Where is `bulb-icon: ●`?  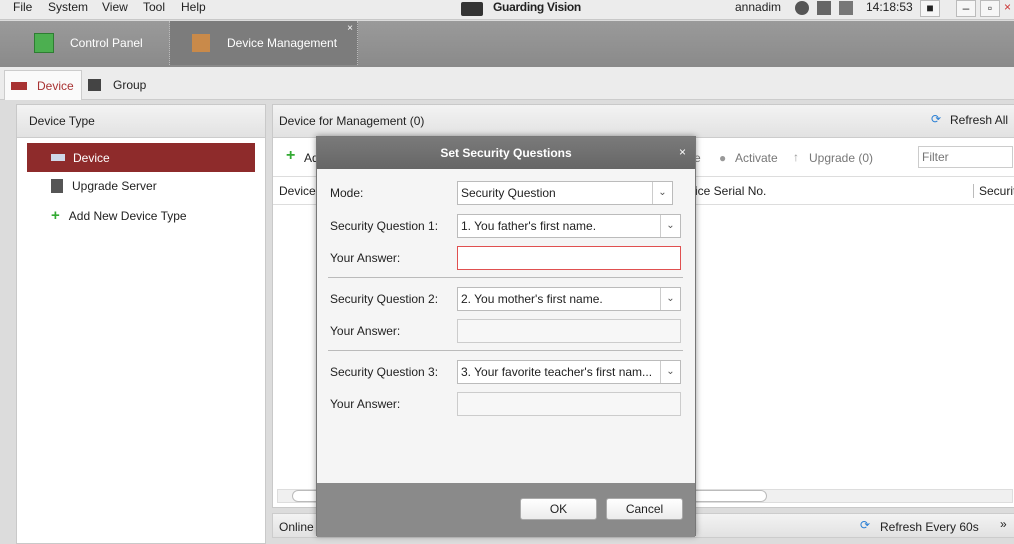 bulb-icon: ● is located at coordinates (723, 158).